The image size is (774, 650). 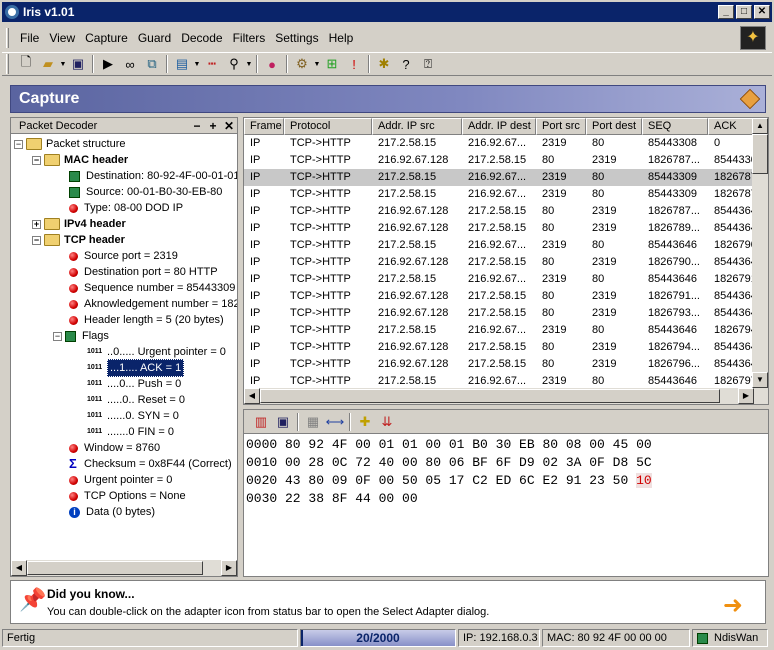 What do you see at coordinates (153, 176) in the screenshot?
I see `tree-node-destination: Destination: 80-92-4F-00-01-01` at bounding box center [153, 176].